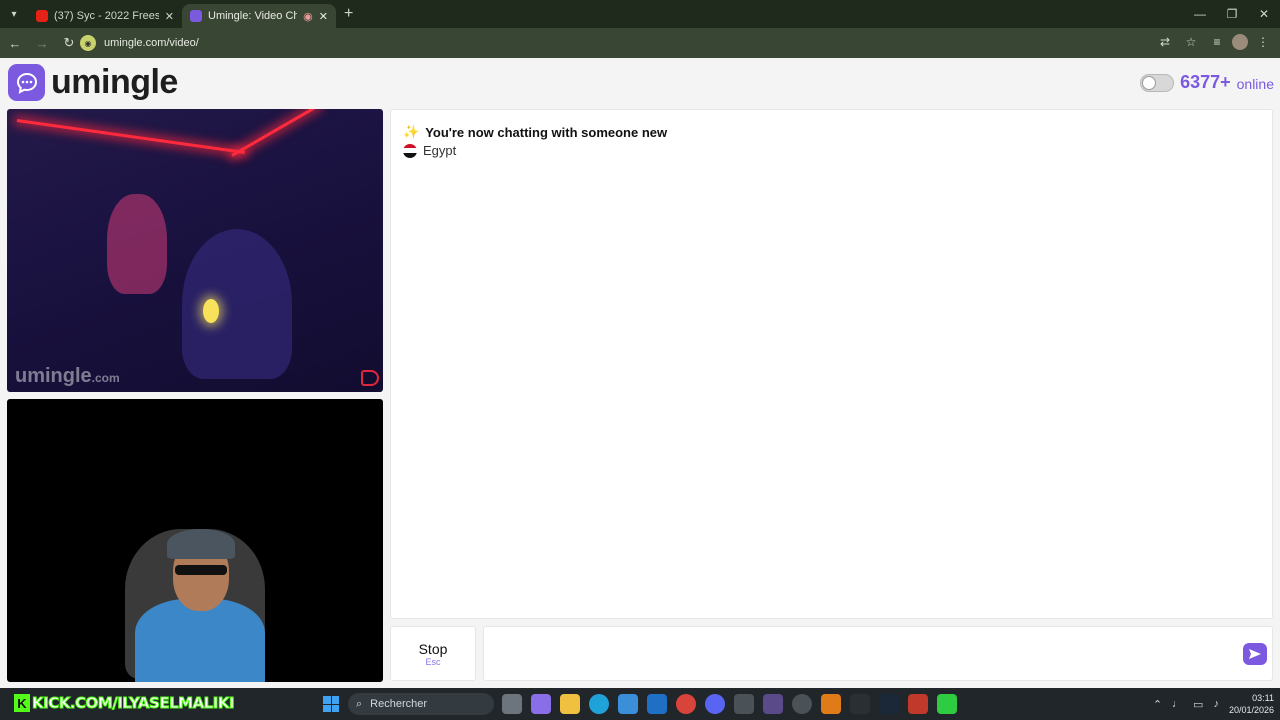 This screenshot has width=1280, height=720. I want to click on url-field: ◉ umingle.com/video/, so click(640, 43).